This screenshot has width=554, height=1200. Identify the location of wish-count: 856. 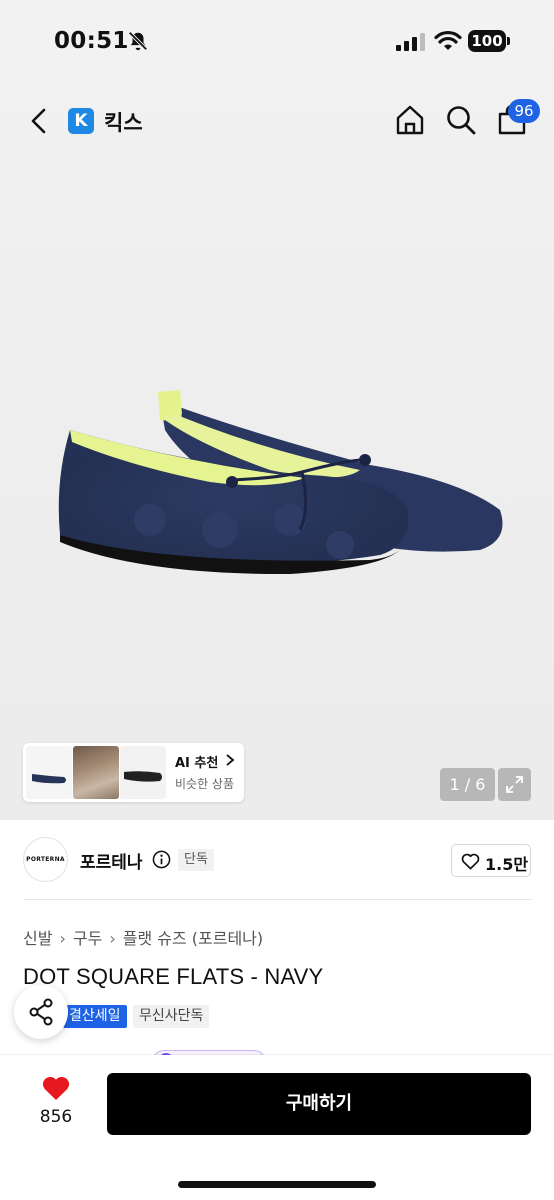
(56, 1117).